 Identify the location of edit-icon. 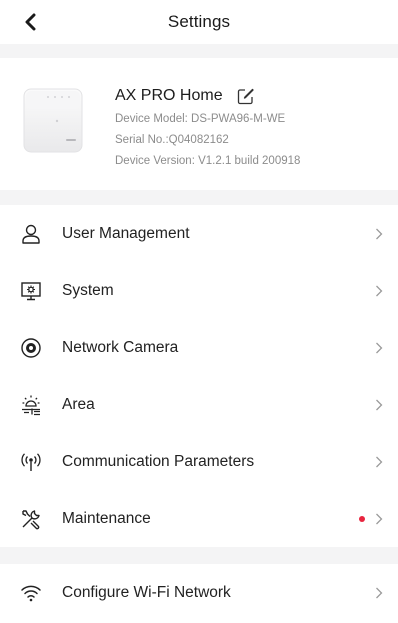
(245, 96).